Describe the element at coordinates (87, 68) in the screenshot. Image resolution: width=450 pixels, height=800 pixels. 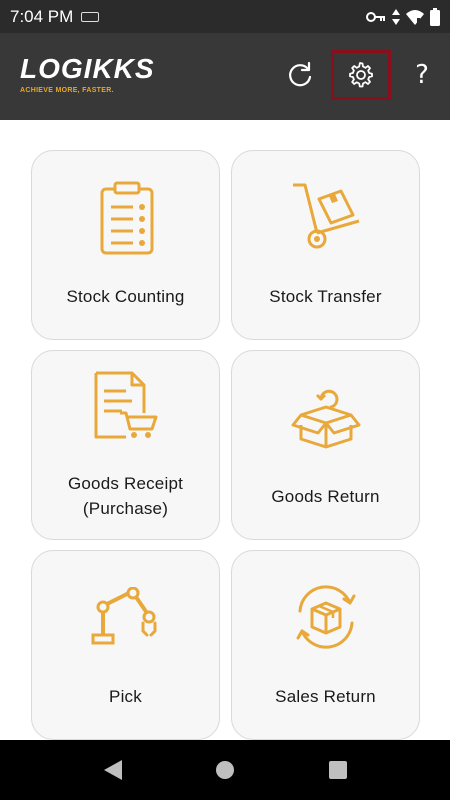
I see `logo-text: LOGIKKS` at that location.